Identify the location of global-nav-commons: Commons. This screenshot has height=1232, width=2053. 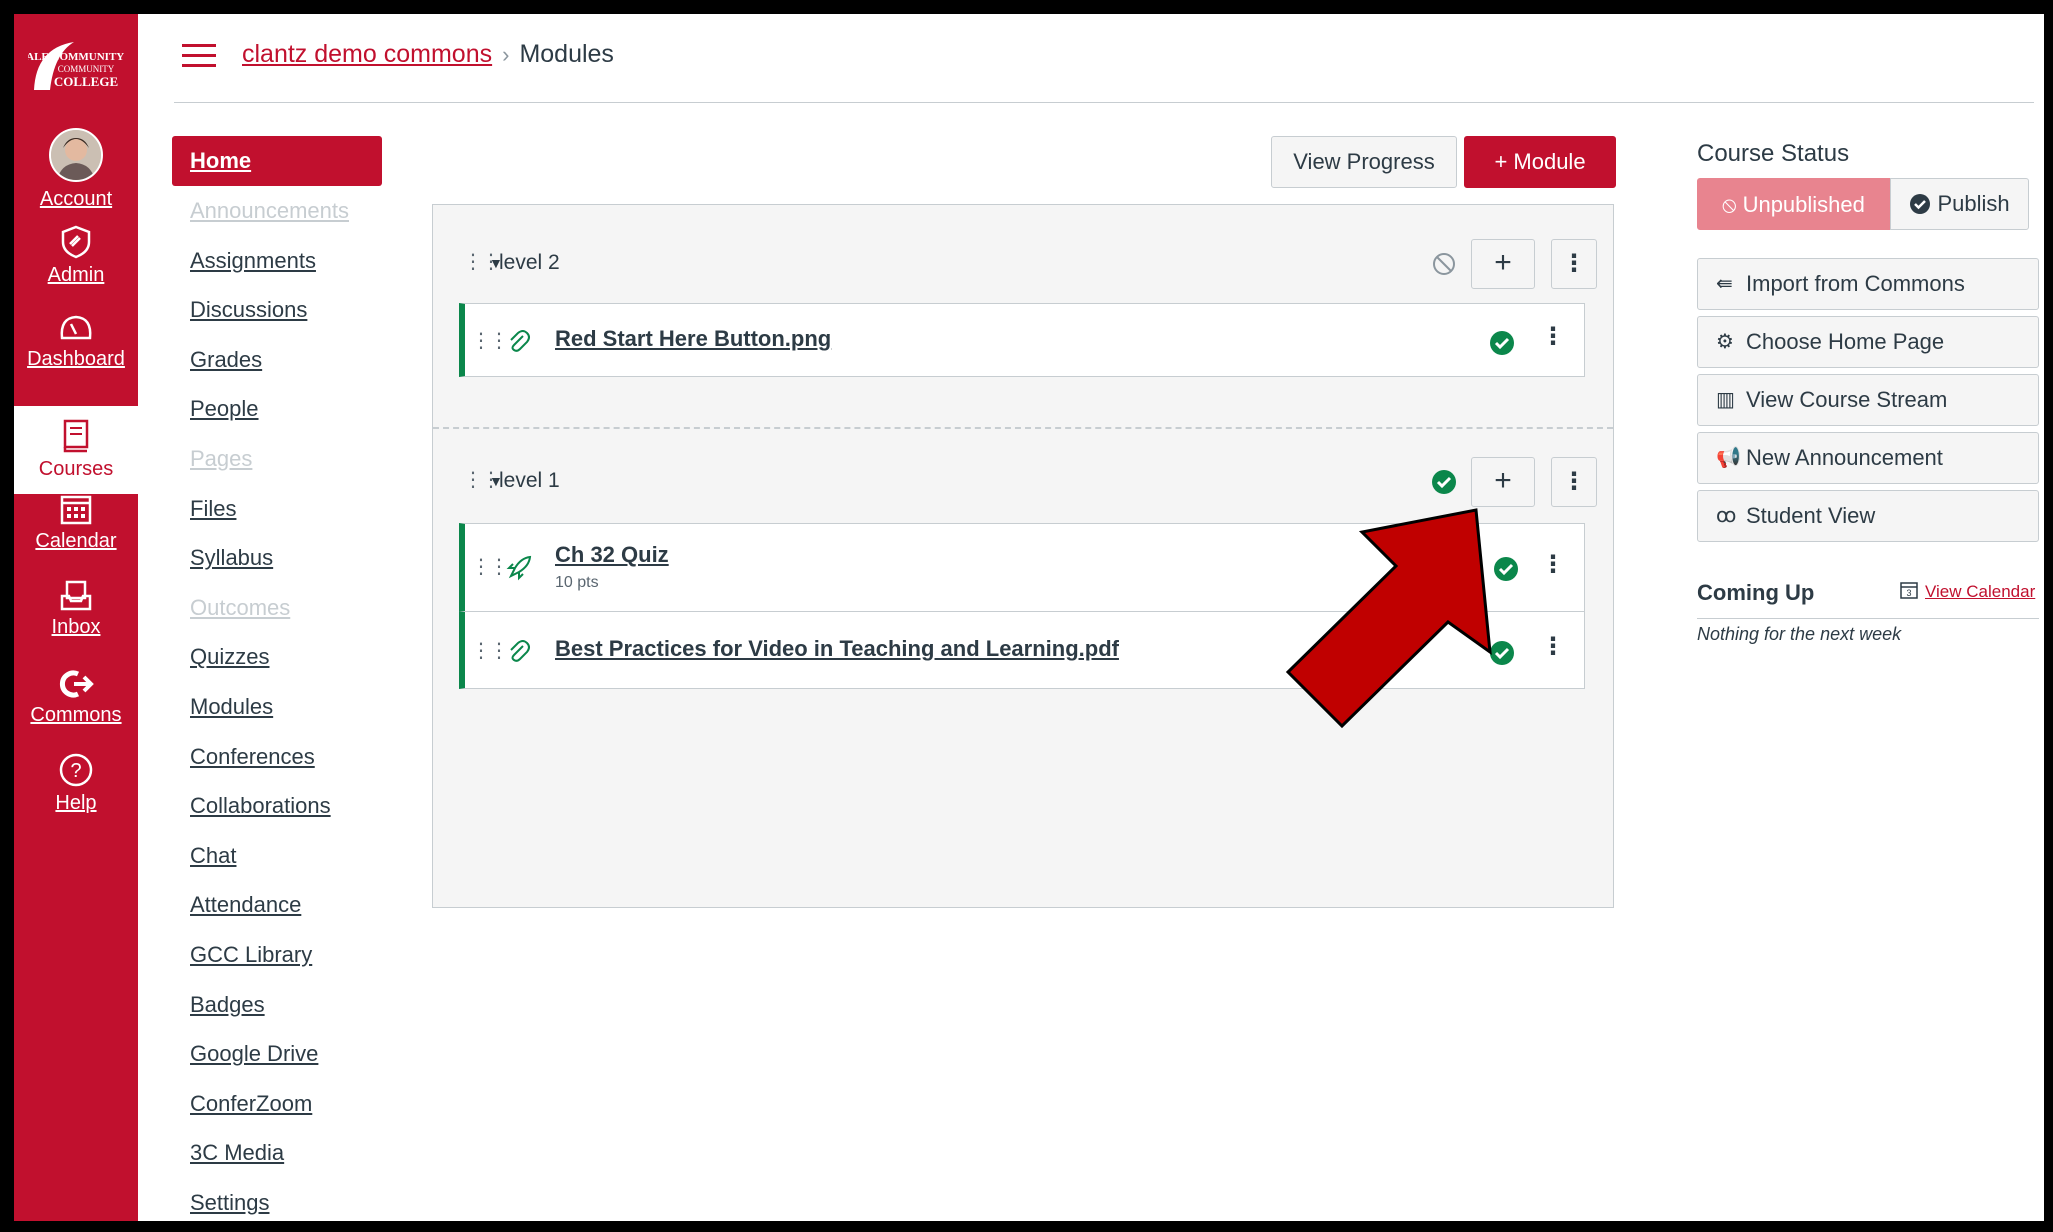
(76, 697).